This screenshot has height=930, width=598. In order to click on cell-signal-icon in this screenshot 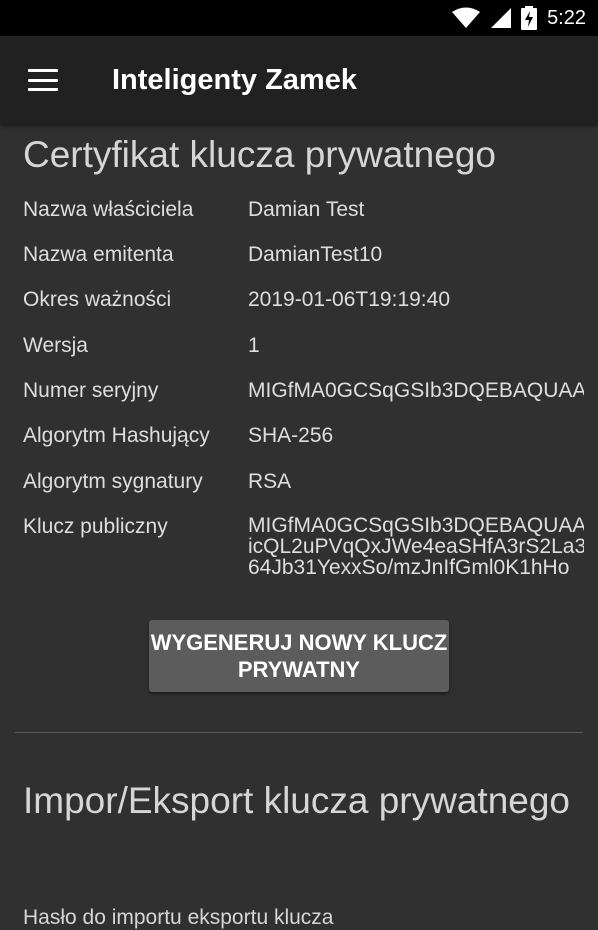, I will do `click(501, 18)`.